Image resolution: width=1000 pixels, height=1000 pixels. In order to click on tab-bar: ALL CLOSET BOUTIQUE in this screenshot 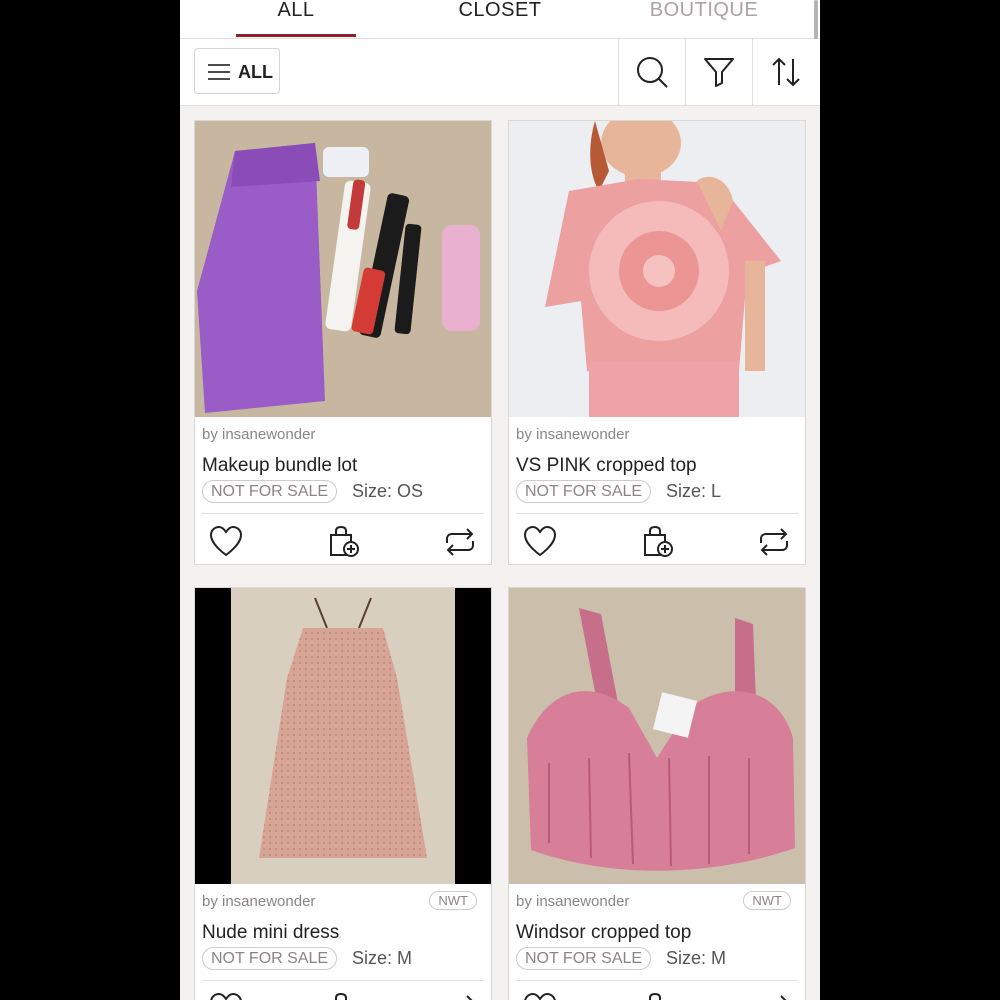, I will do `click(500, 19)`.